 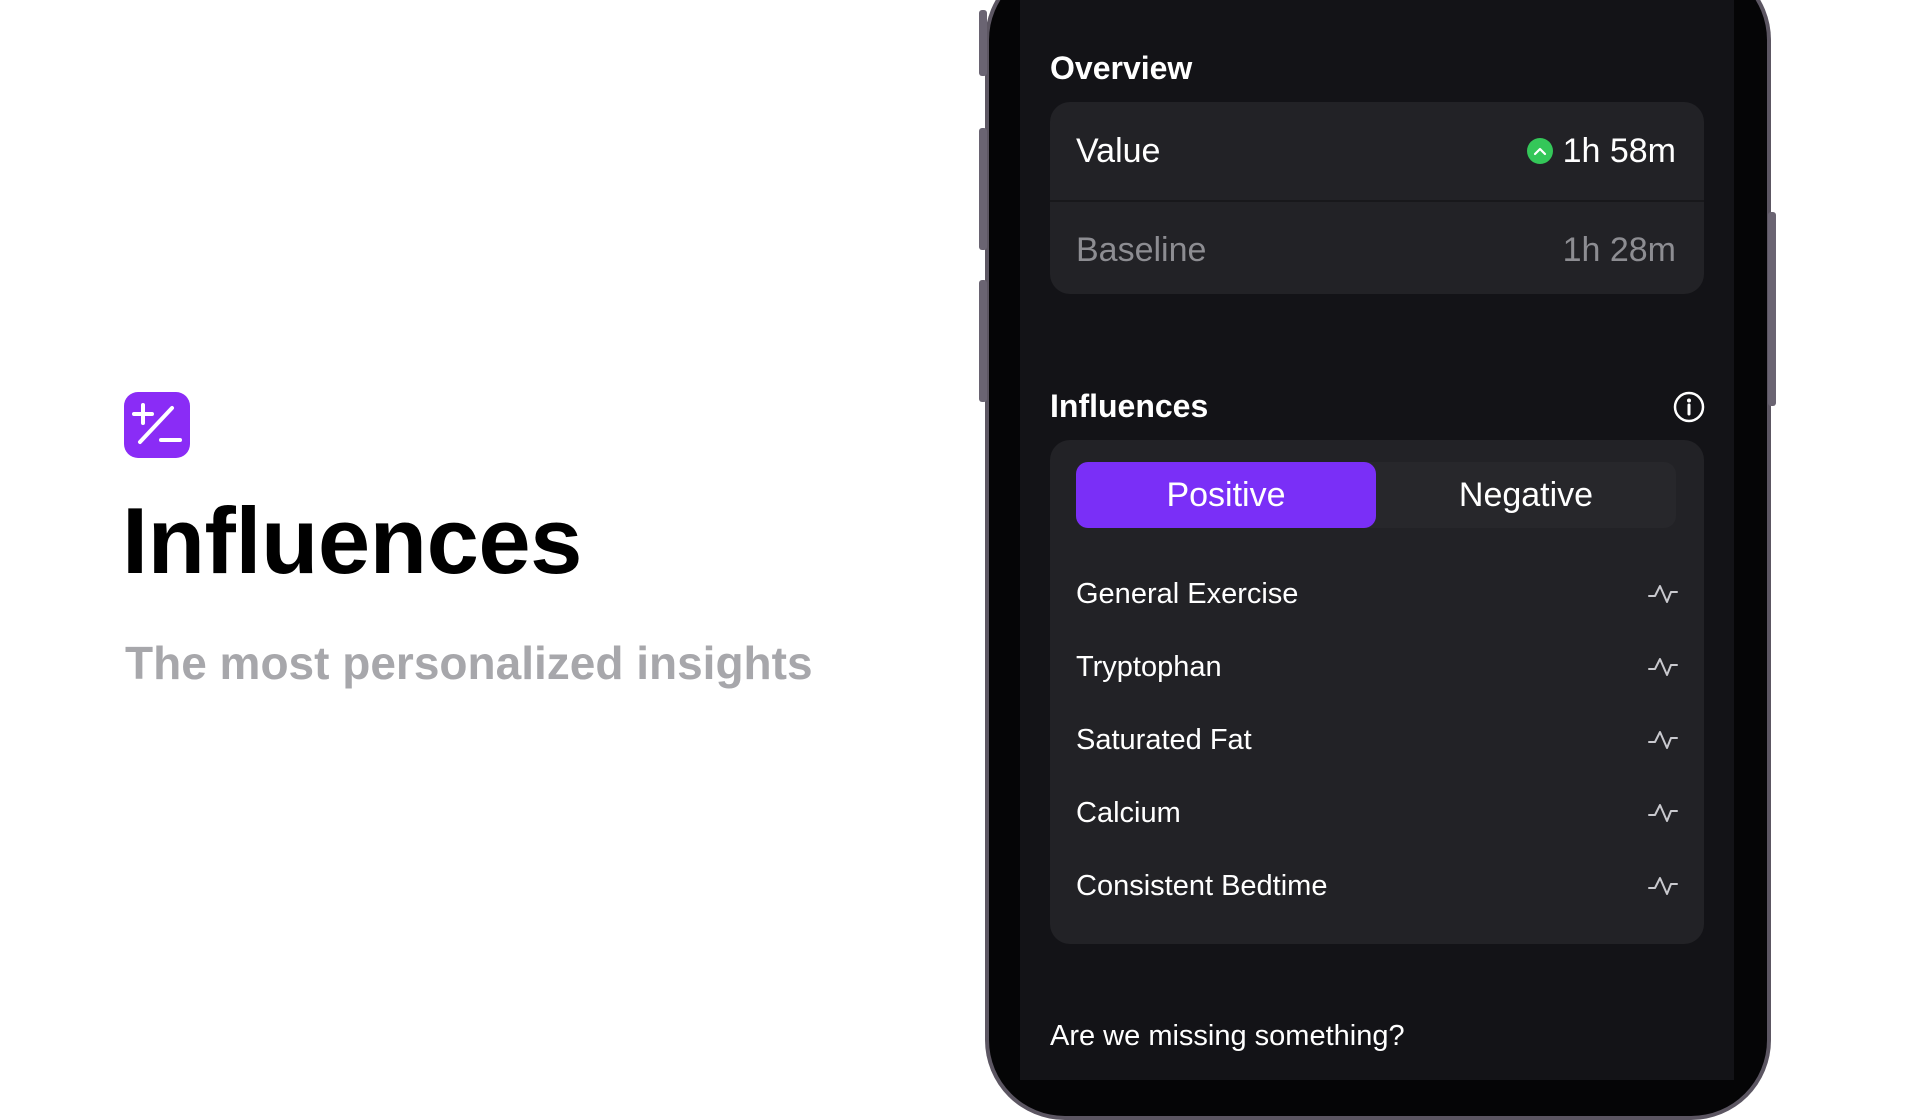 I want to click on hero-title: Influences, so click(x=352, y=540).